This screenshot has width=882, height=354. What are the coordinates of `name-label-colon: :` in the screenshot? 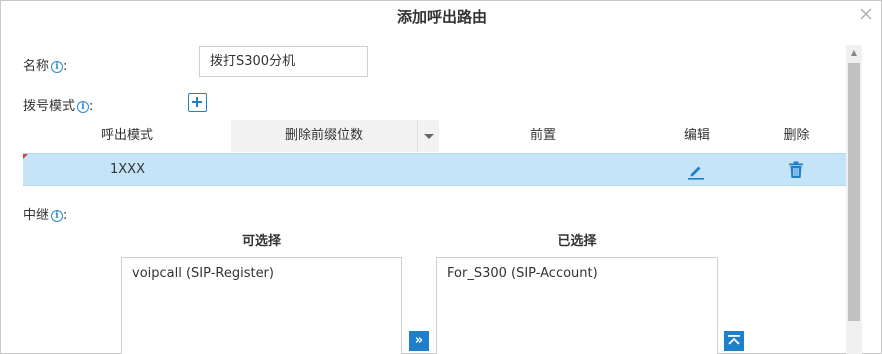 It's located at (65, 66).